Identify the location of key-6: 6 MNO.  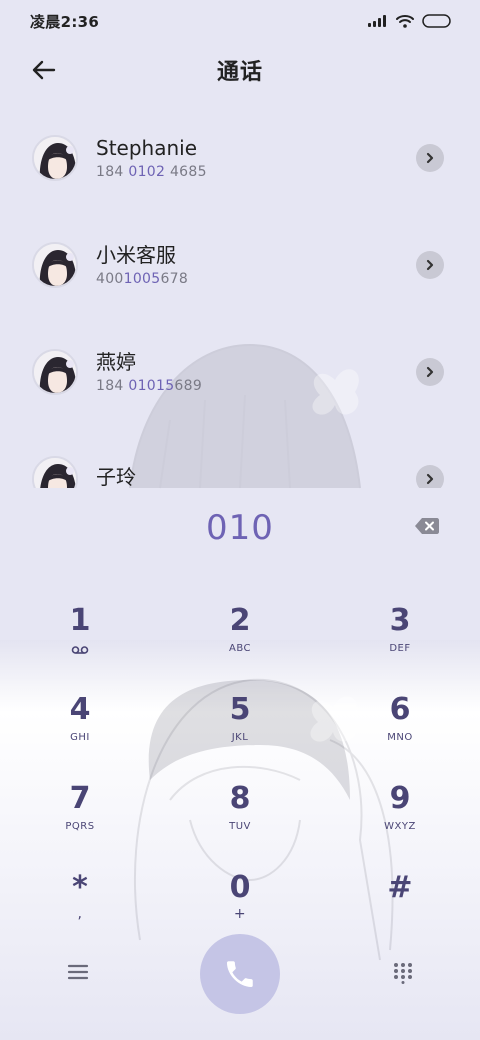
(400, 733).